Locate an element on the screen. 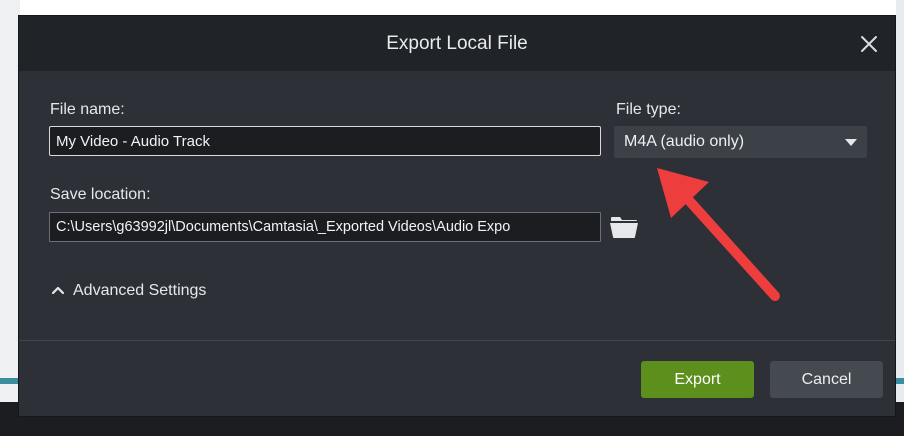 This screenshot has width=904, height=436. background-app-right is located at coordinates (900, 218).